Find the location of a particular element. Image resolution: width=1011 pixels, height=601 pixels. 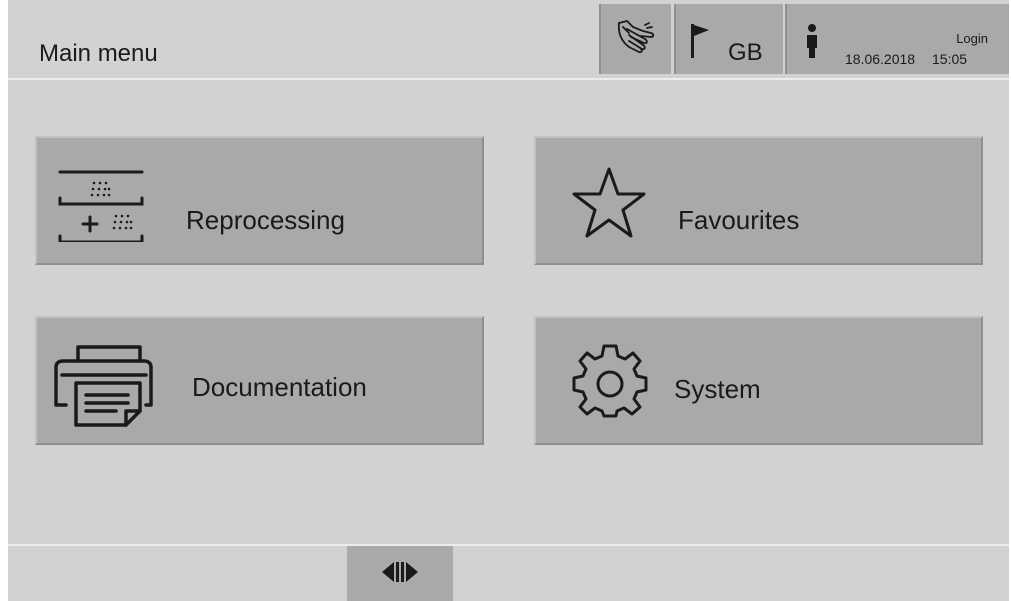

language-code: GB is located at coordinates (745, 52).